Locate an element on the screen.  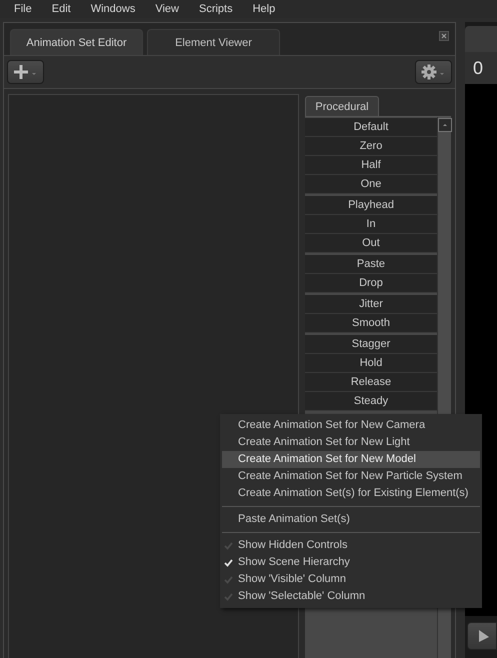
procedural-button: Steady is located at coordinates (371, 401).